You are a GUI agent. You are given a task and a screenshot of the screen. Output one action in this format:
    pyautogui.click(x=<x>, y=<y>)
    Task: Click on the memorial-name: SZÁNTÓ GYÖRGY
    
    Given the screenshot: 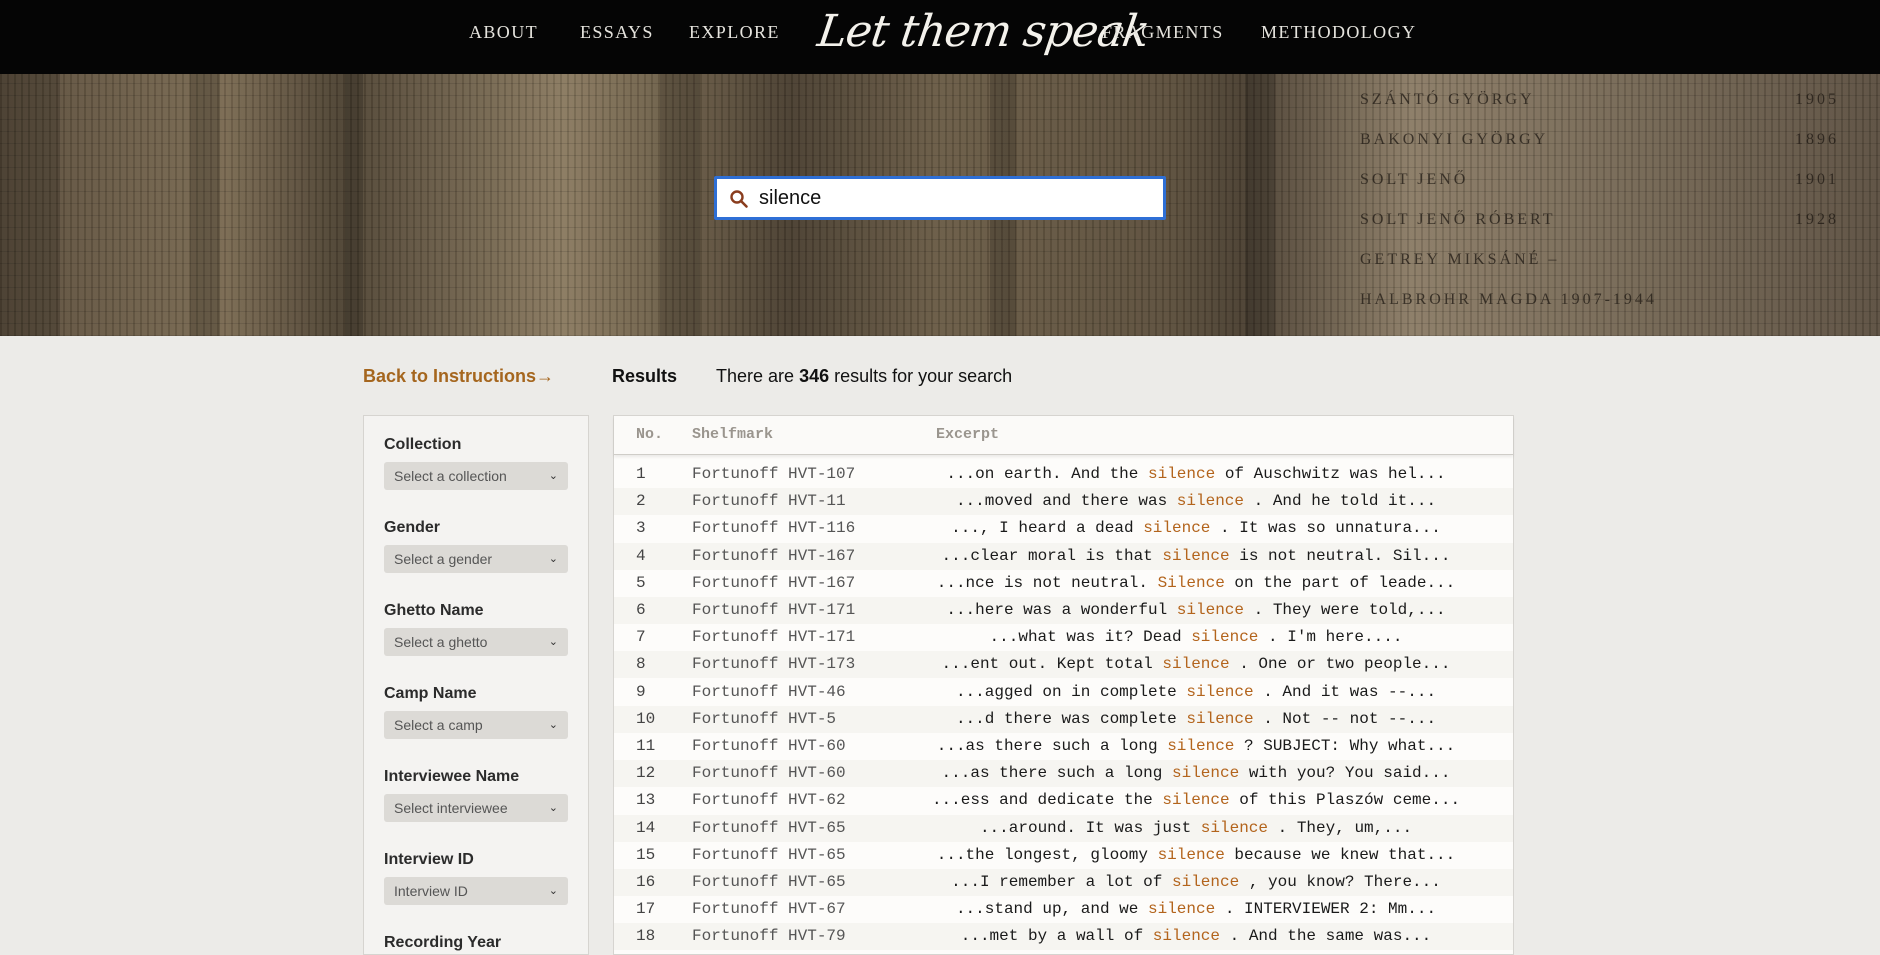 What is the action you would take?
    pyautogui.click(x=1447, y=99)
    